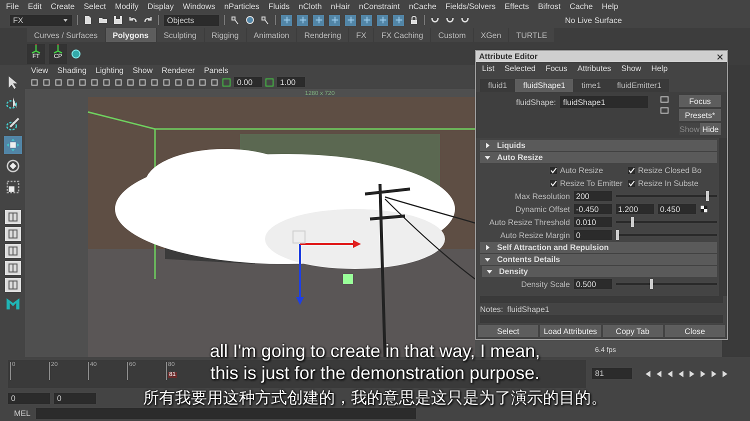 Image resolution: width=750 pixels, height=421 pixels. Describe the element at coordinates (498, 85) in the screenshot. I see `node-tab: fluid1` at that location.